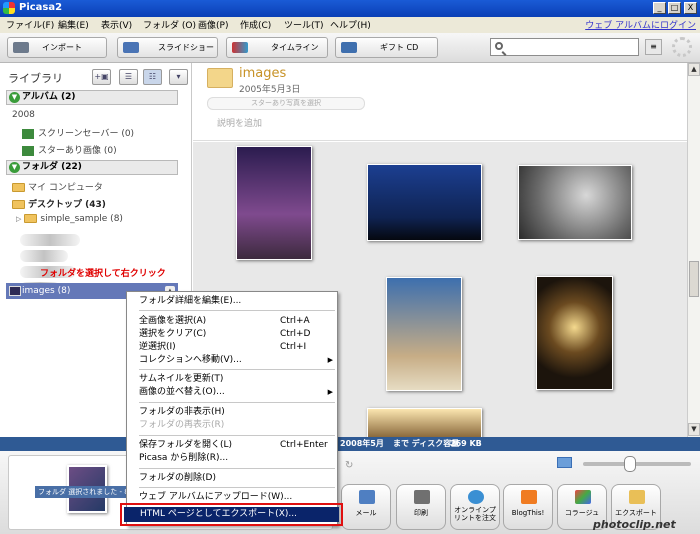  What do you see at coordinates (77, 151) in the screenshot?
I see `album-item-label: スターあり画像 (0)` at bounding box center [77, 151].